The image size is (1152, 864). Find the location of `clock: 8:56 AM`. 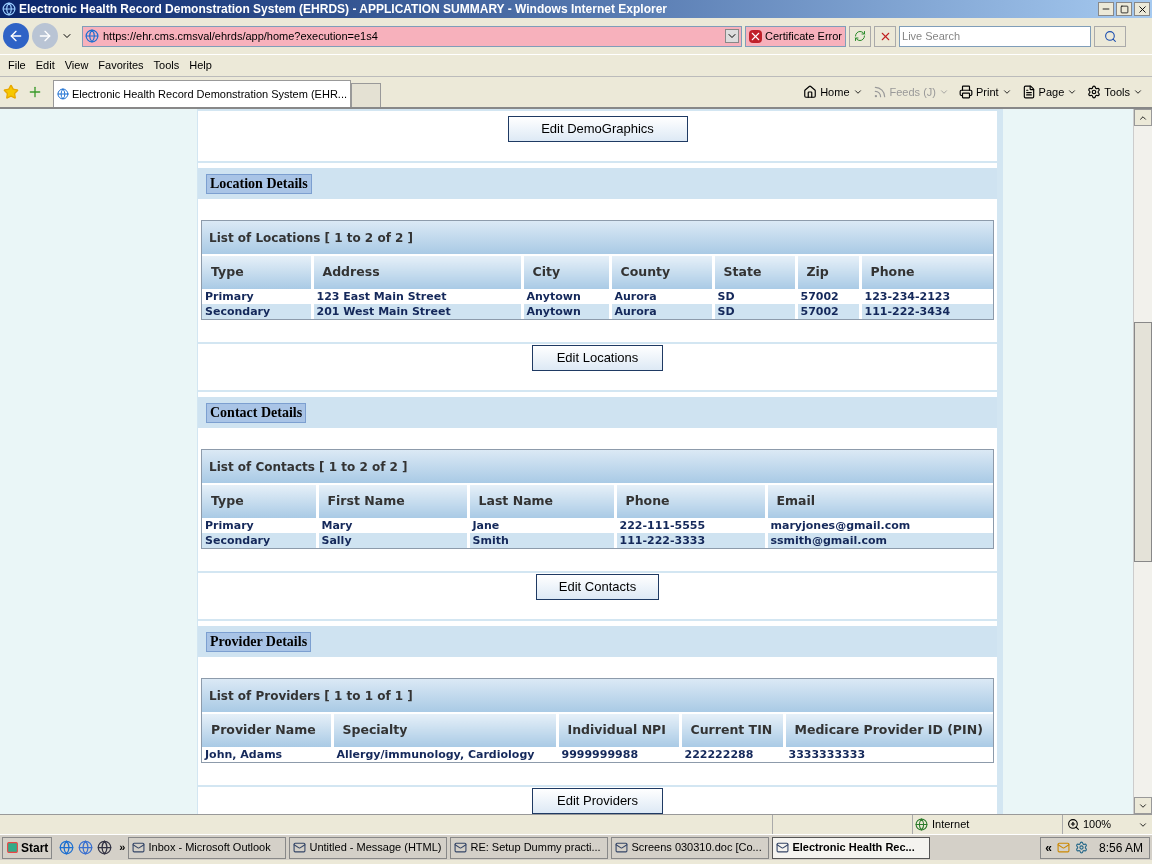

clock: 8:56 AM is located at coordinates (1120, 848).